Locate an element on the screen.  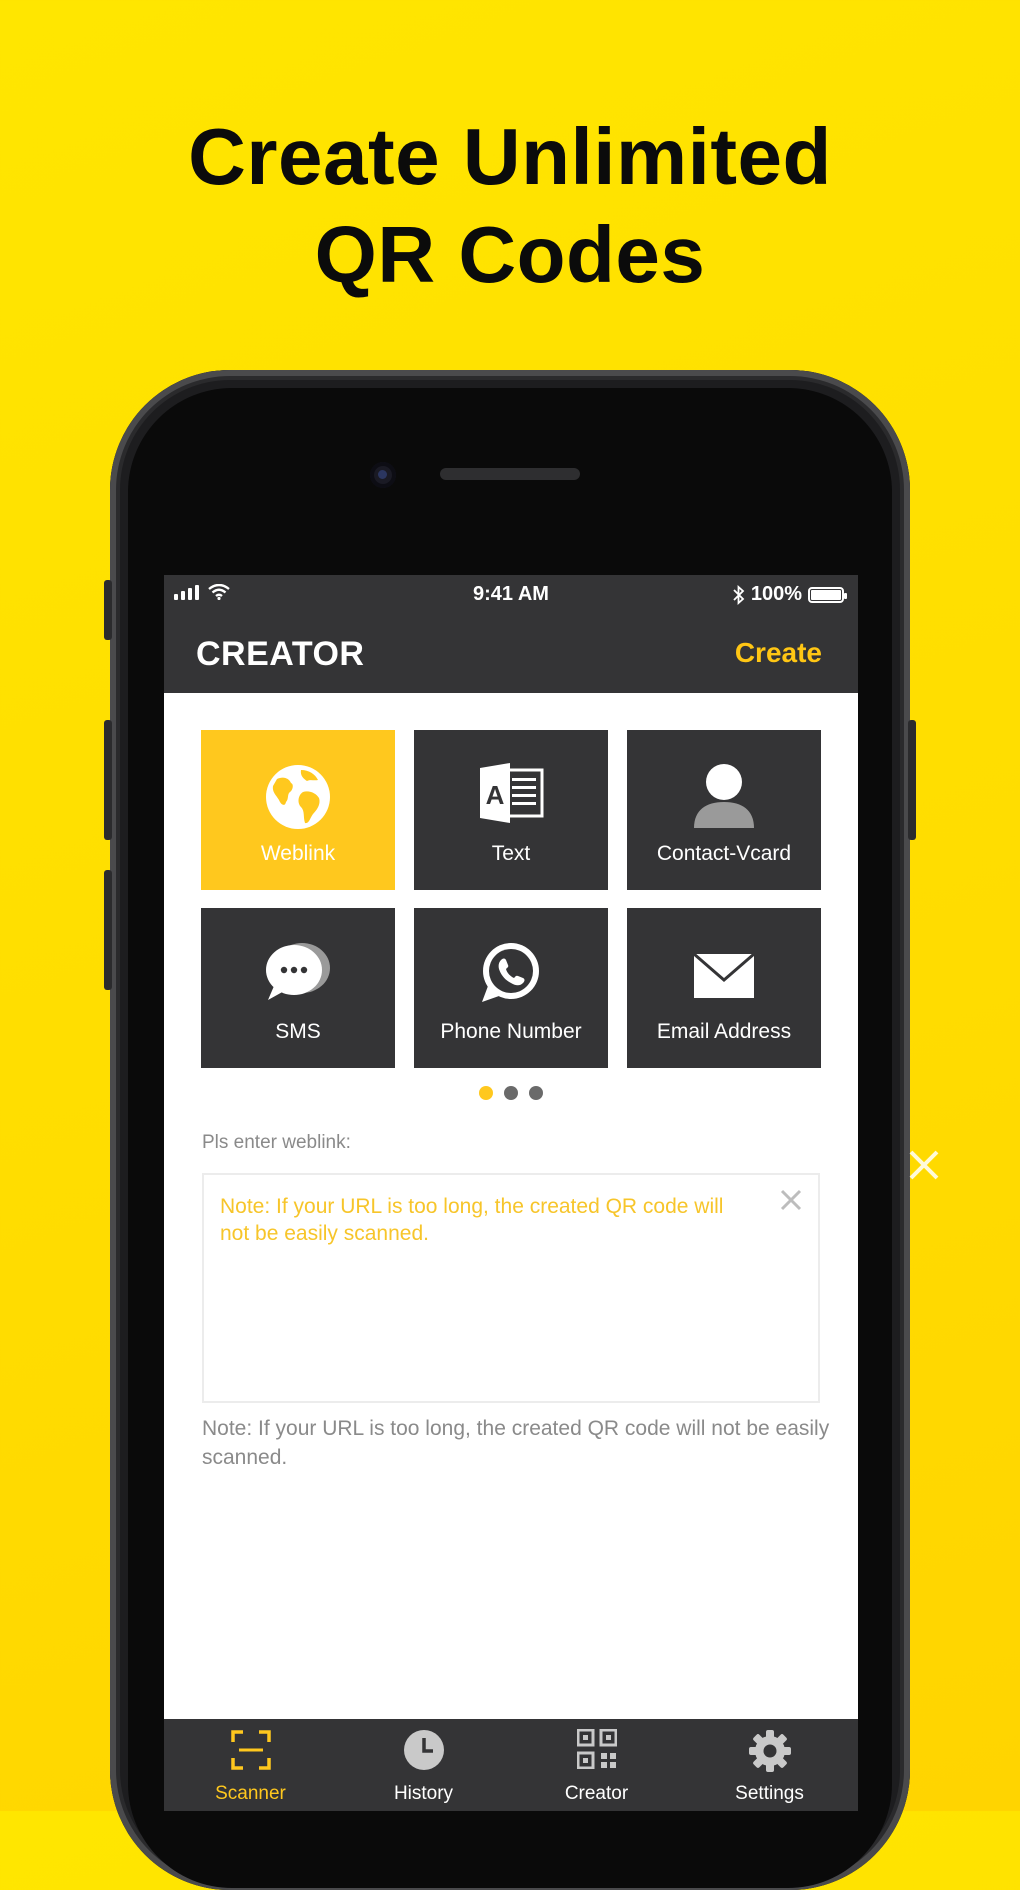
power-button is located at coordinates (912, 780).